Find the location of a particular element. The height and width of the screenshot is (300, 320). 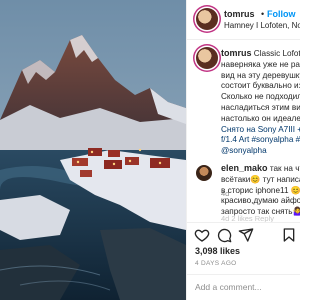

comment-line: красиво,думаю айфон м is located at coordinates (260, 201).